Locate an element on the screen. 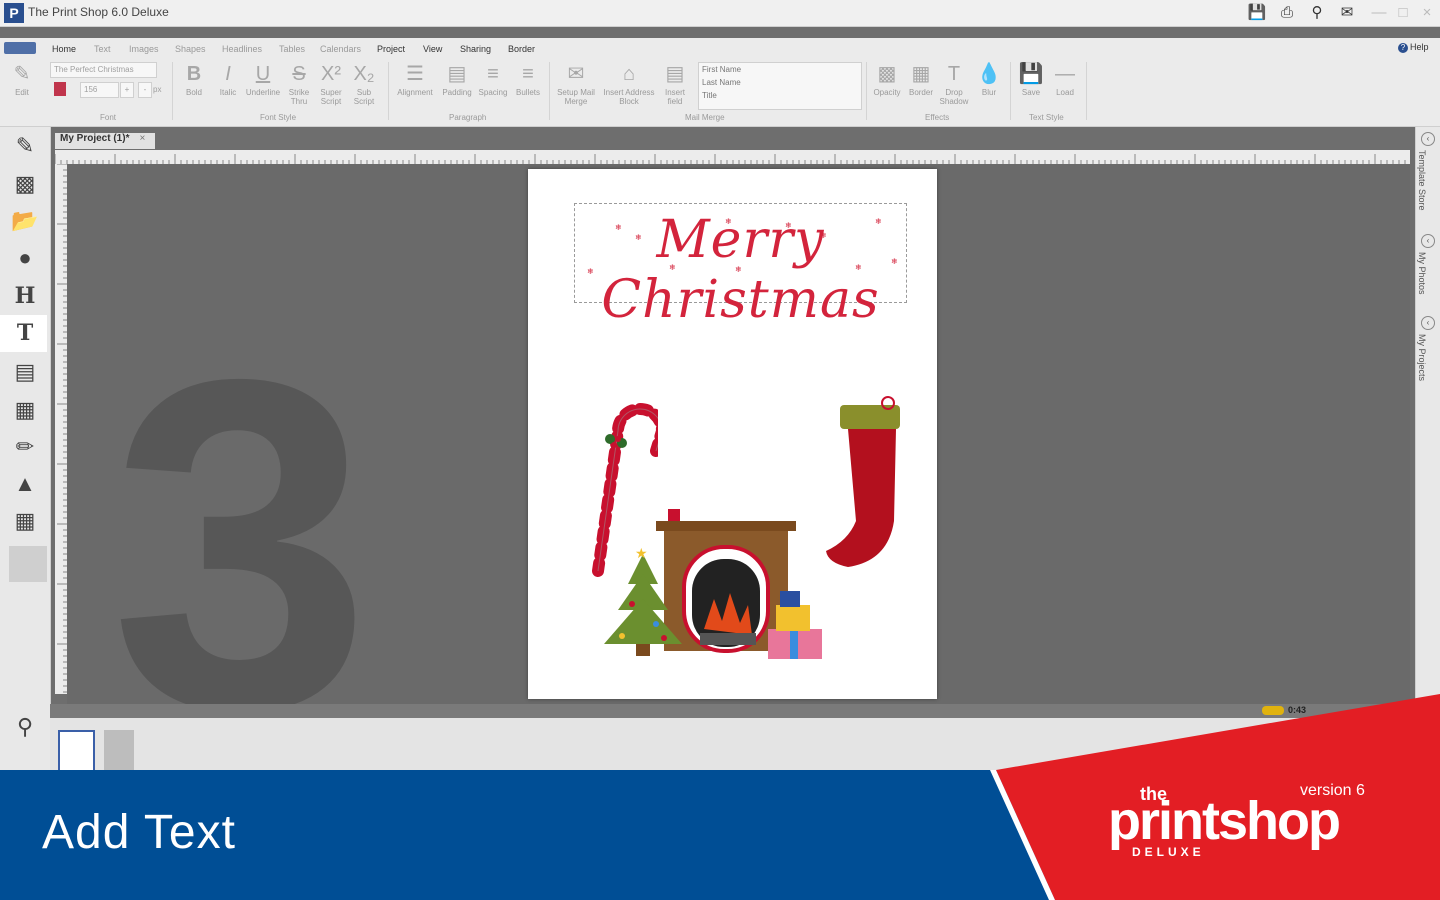 The width and height of the screenshot is (1440, 900). tab-home: Home is located at coordinates (64, 49).